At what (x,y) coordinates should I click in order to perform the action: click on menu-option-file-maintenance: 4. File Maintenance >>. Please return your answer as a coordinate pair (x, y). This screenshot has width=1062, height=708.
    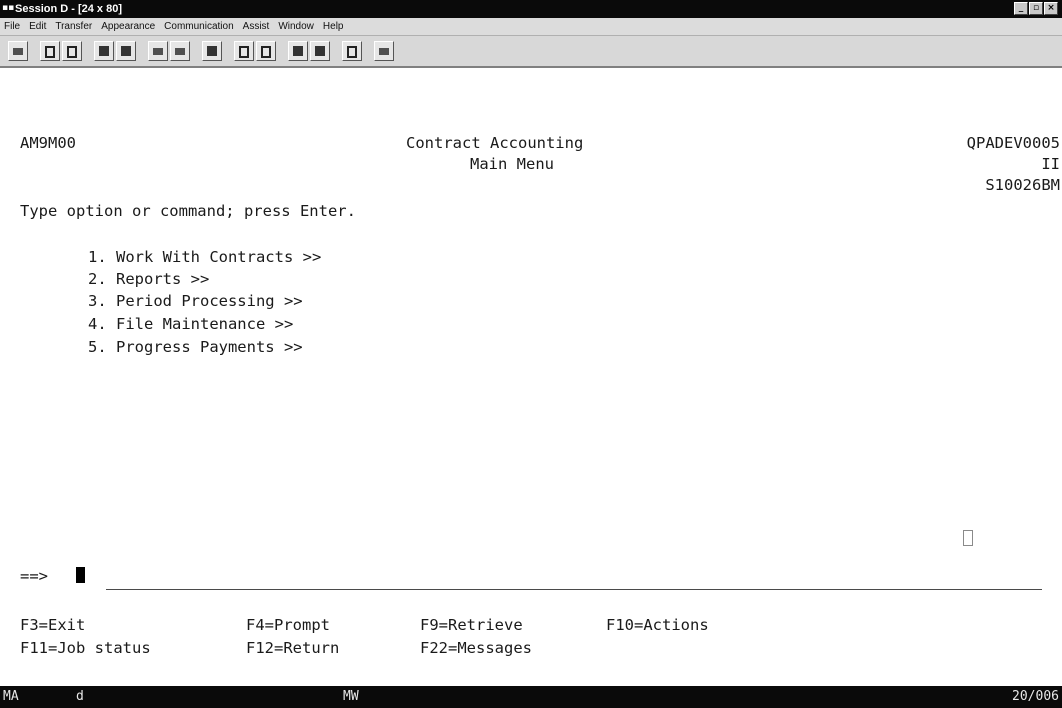
    Looking at the image, I should click on (190, 324).